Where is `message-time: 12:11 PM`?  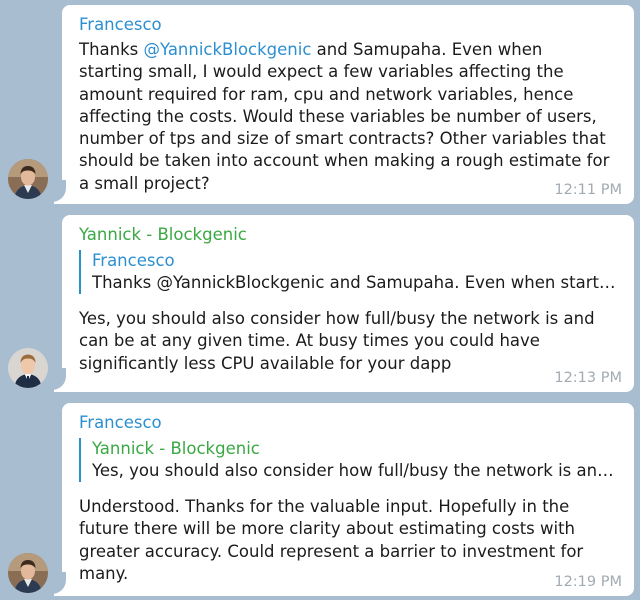 message-time: 12:11 PM is located at coordinates (588, 190).